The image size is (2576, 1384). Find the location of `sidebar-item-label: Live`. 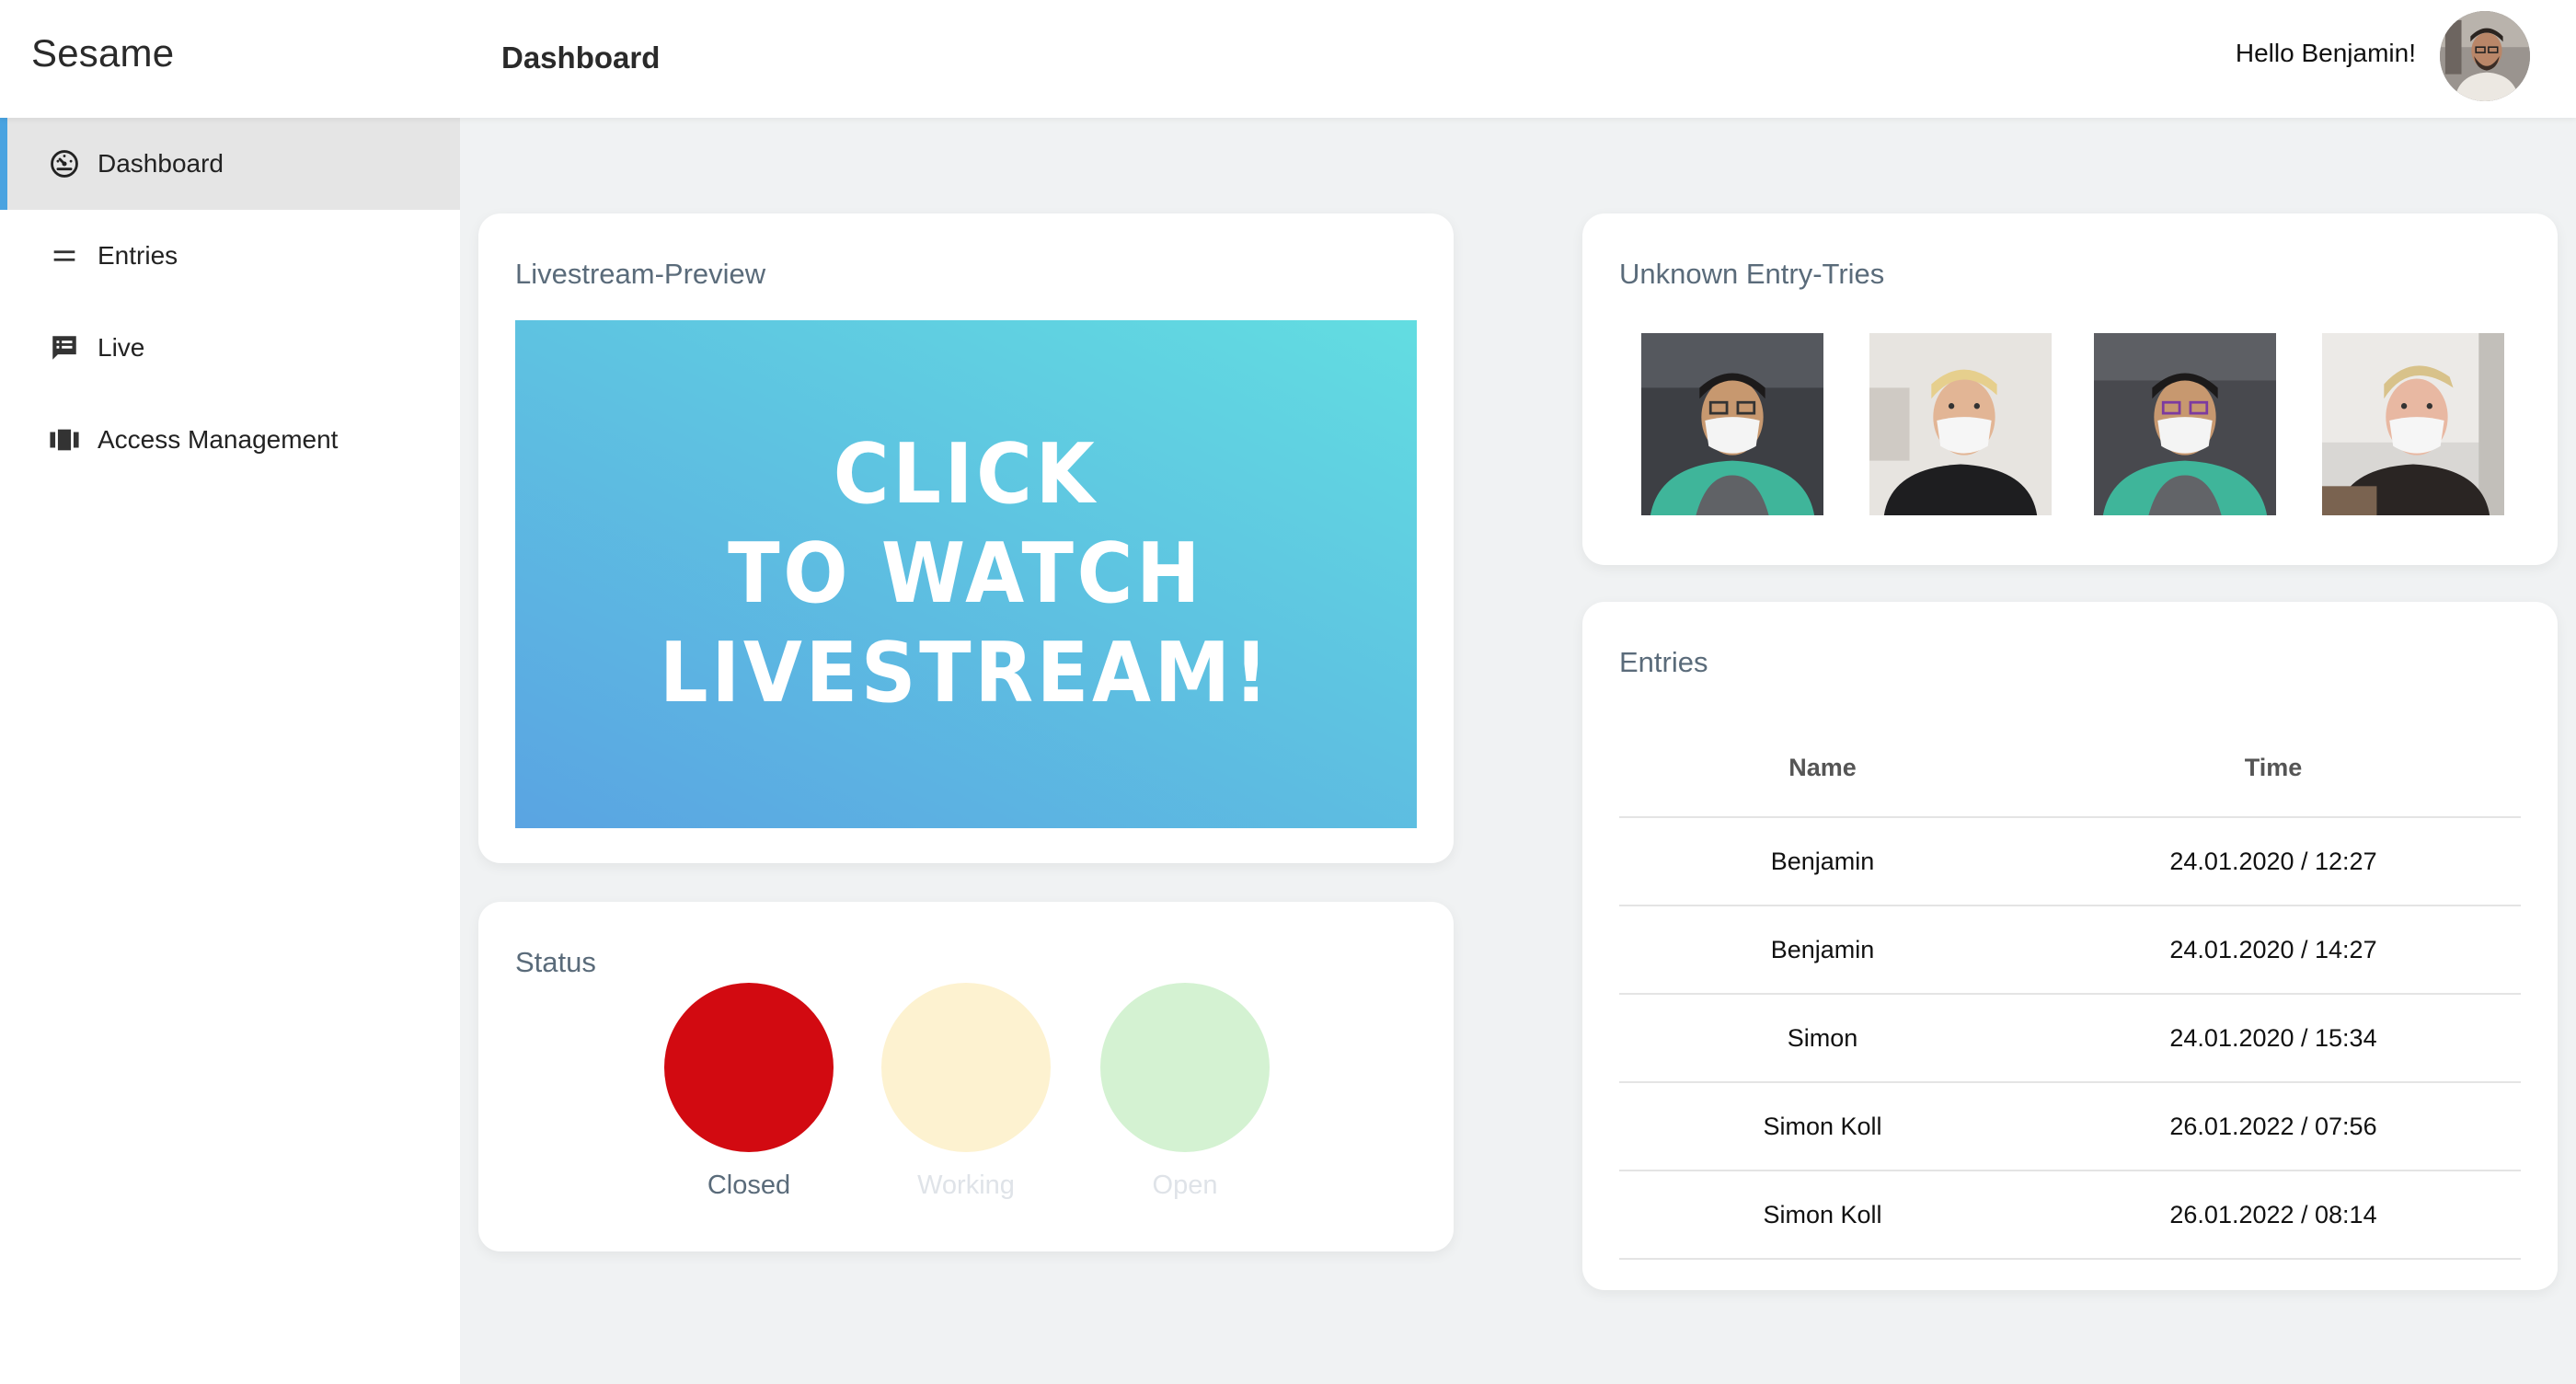

sidebar-item-label: Live is located at coordinates (121, 347).